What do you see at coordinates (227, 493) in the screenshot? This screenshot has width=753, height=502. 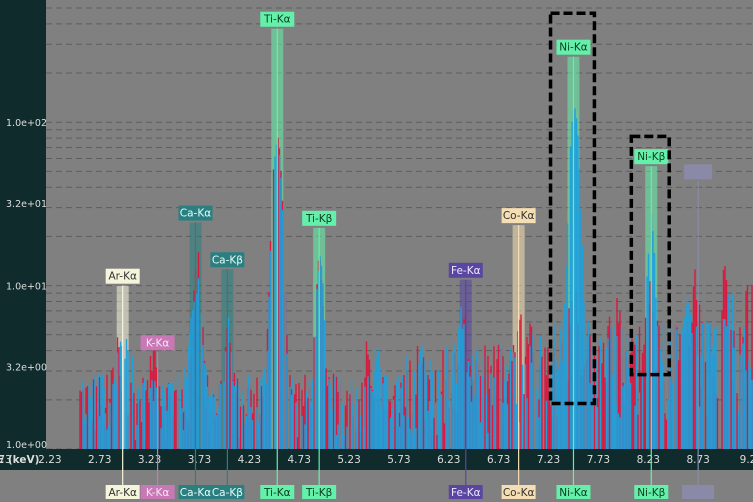 I see `element-label-bottom: Ca-Kβ` at bounding box center [227, 493].